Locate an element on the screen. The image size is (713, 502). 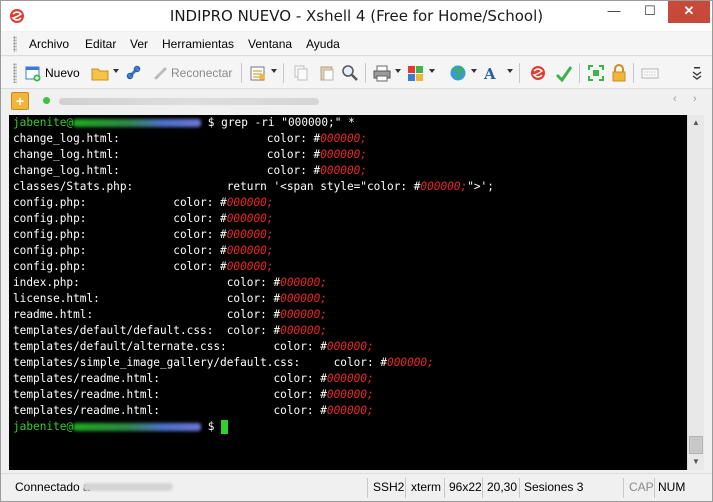
status-term-type: xterm is located at coordinates (426, 487).